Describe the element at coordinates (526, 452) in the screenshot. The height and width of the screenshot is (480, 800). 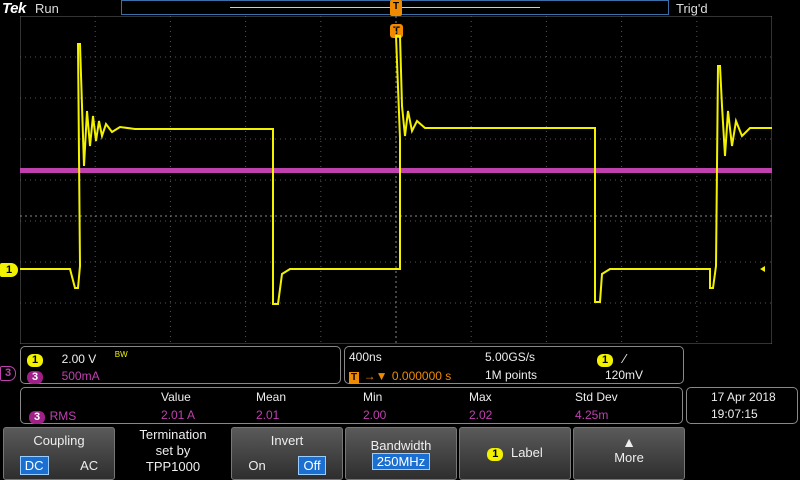
I see `label-text: Label` at that location.